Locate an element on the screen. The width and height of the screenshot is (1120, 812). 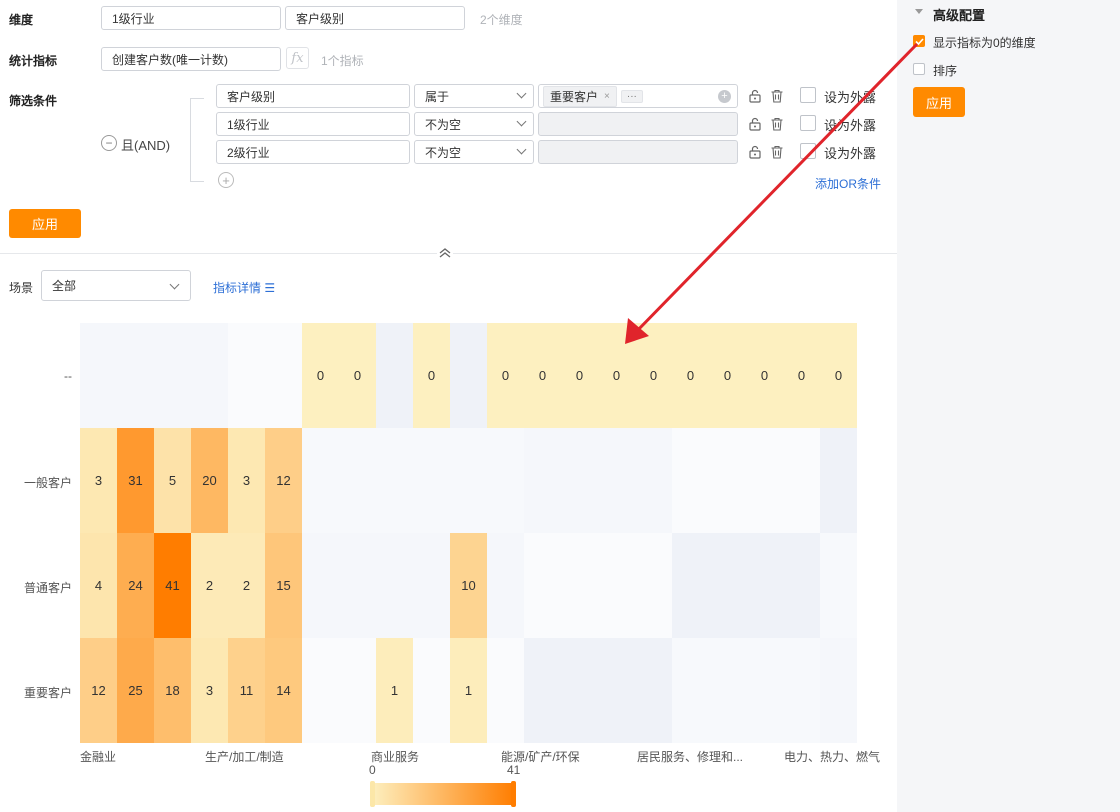
filter-field-1: 客户级别 is located at coordinates (313, 96).